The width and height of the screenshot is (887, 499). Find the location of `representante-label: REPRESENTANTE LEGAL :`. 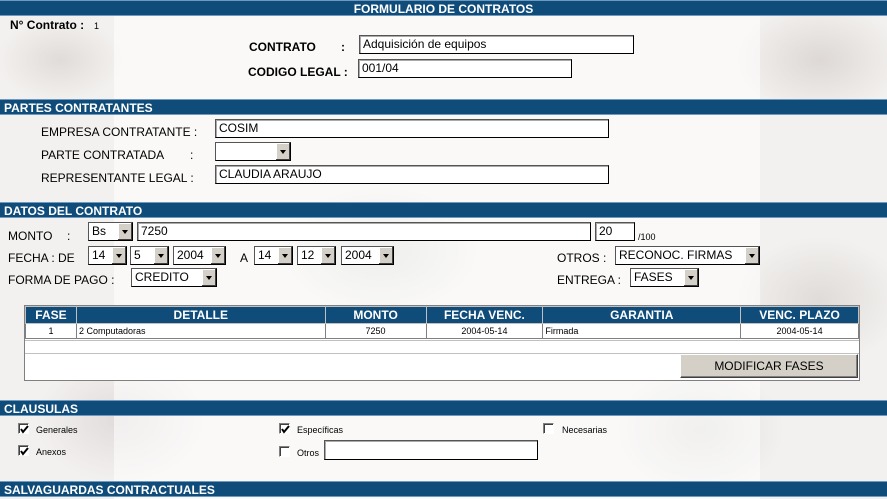

representante-label: REPRESENTANTE LEGAL : is located at coordinates (117, 178).